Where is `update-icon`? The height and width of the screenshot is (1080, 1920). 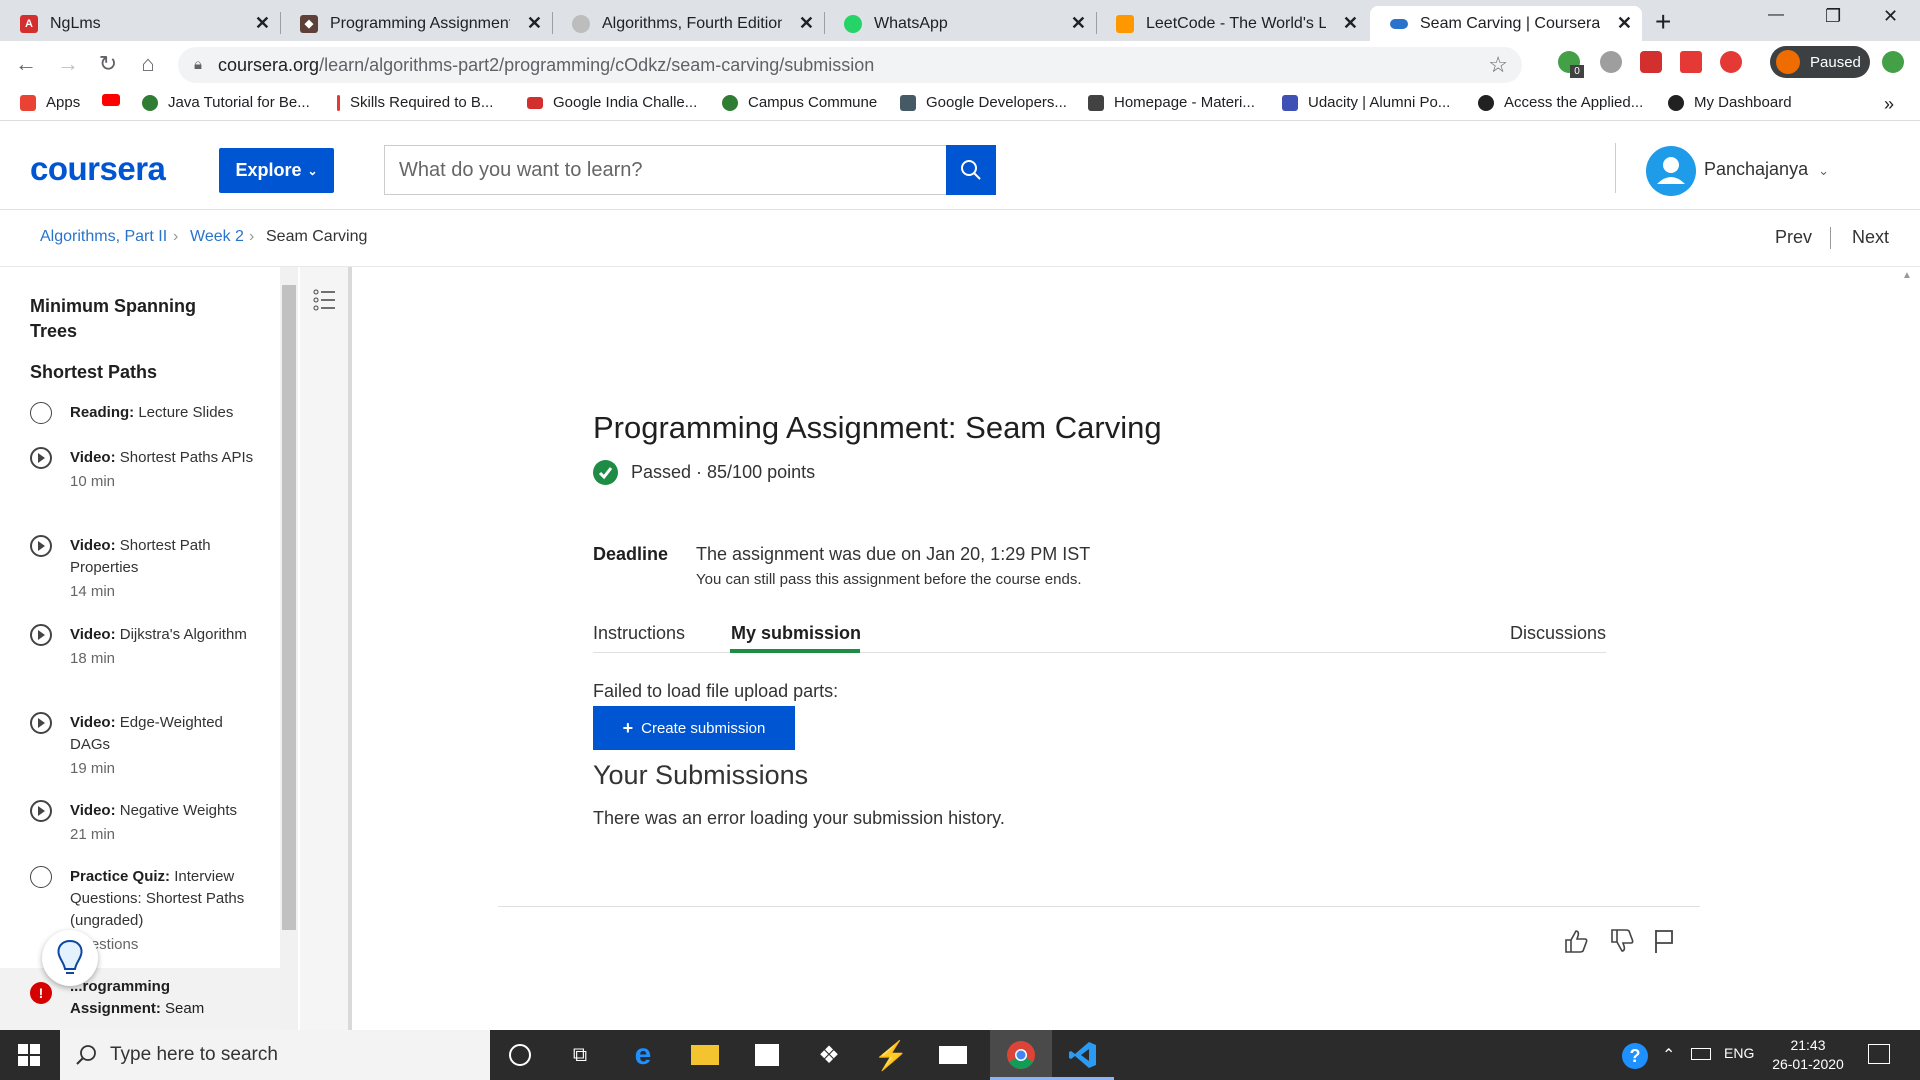
update-icon is located at coordinates (1893, 62).